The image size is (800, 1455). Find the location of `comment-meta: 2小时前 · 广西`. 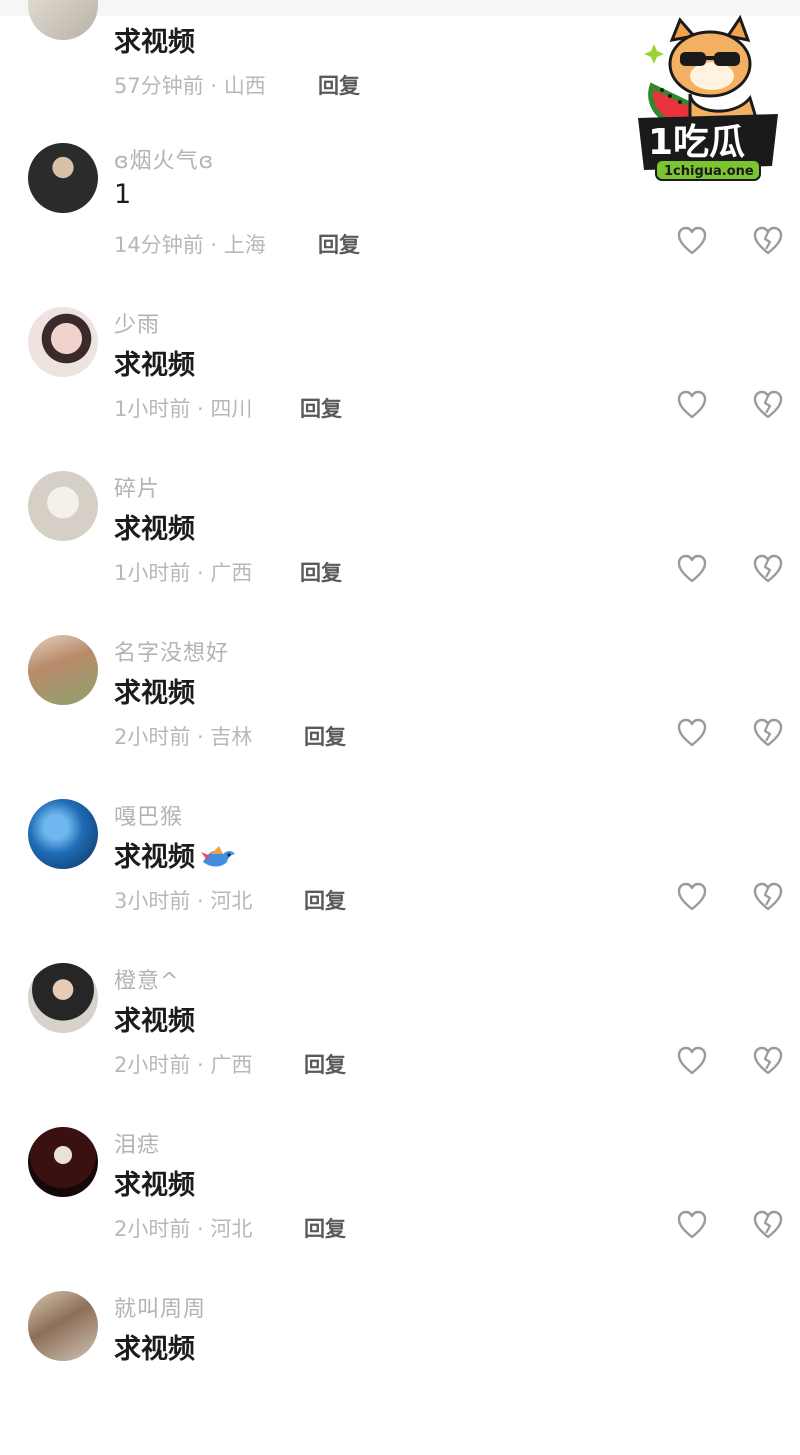

comment-meta: 2小时前 · 广西 is located at coordinates (183, 1064).